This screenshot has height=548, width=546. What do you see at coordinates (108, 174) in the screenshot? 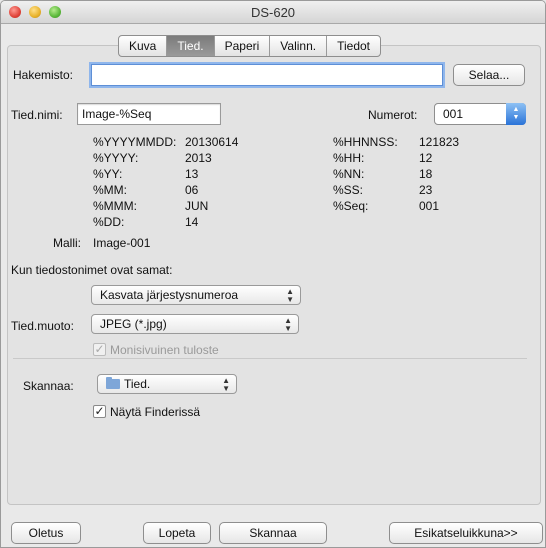
I see `token-key: %YY:` at bounding box center [108, 174].